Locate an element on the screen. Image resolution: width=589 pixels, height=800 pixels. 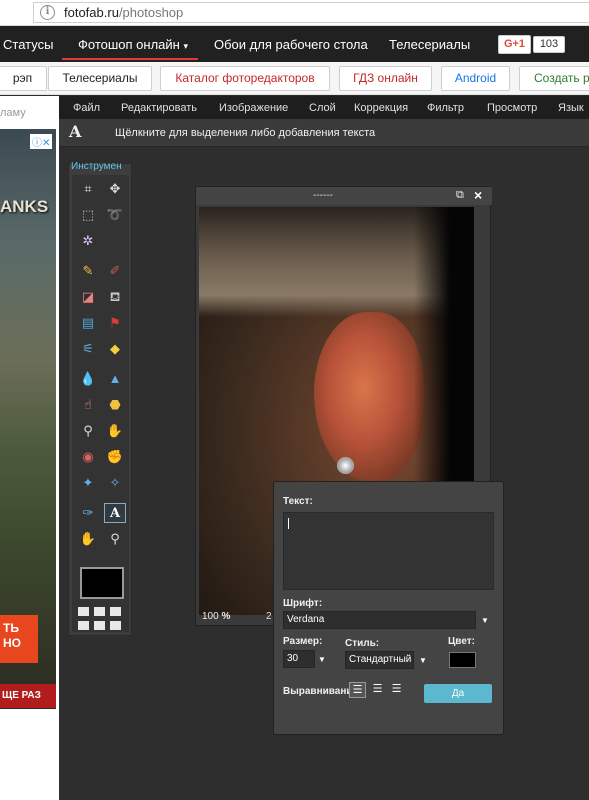
zoom-number: 100 is located at coordinates (210, 616).